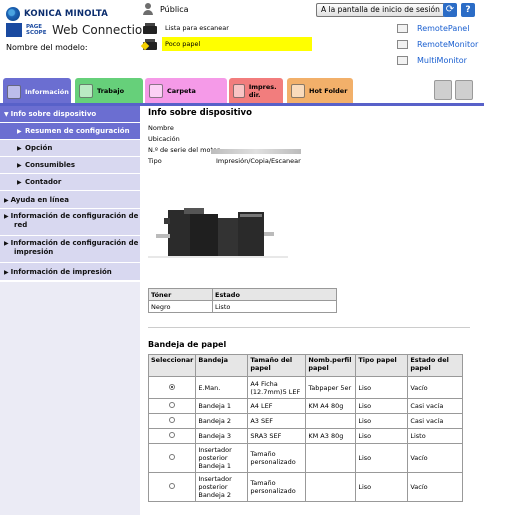 The height and width of the screenshot is (515, 517). Describe the element at coordinates (443, 28) in the screenshot. I see `remote-panel-label: RemotePanel` at that location.